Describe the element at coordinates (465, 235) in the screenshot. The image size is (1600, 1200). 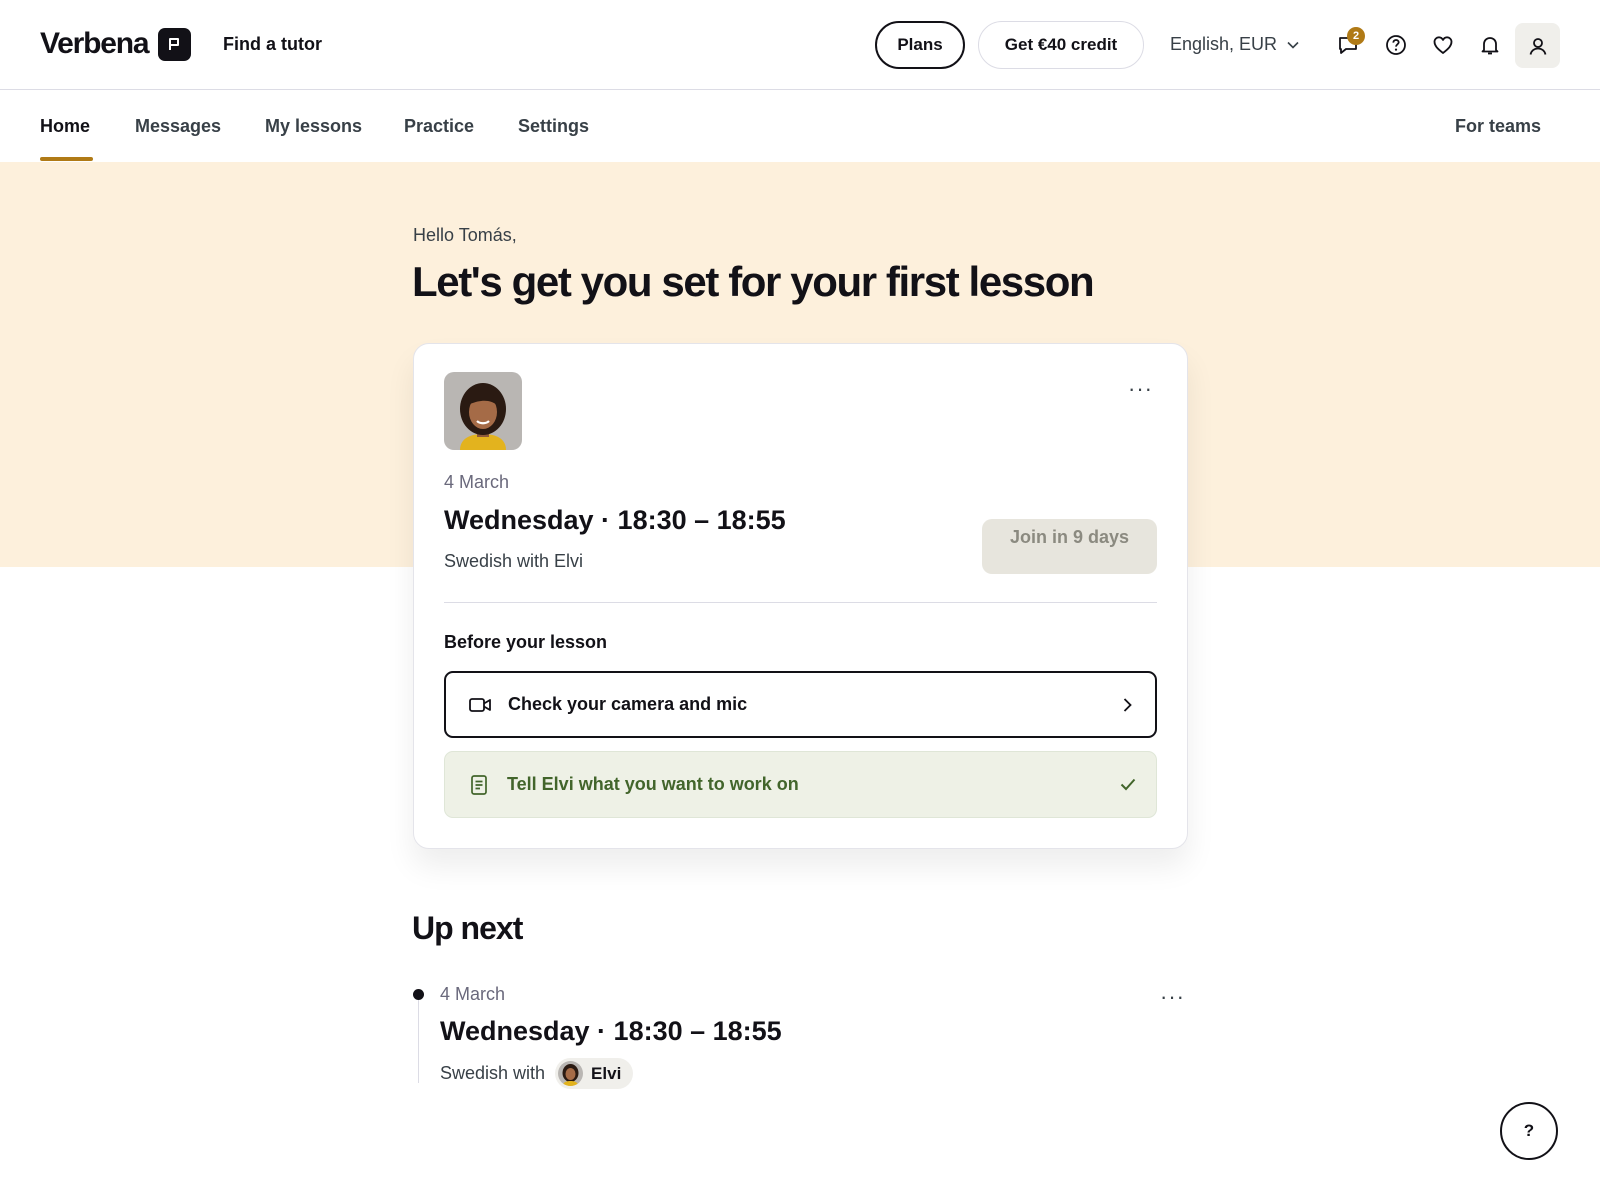
I see `greeting: Hello Tomás,` at that location.